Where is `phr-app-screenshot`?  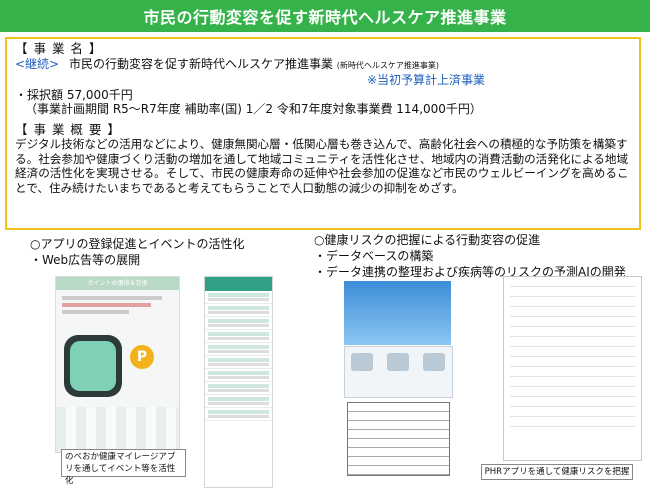 phr-app-screenshot is located at coordinates (572, 368).